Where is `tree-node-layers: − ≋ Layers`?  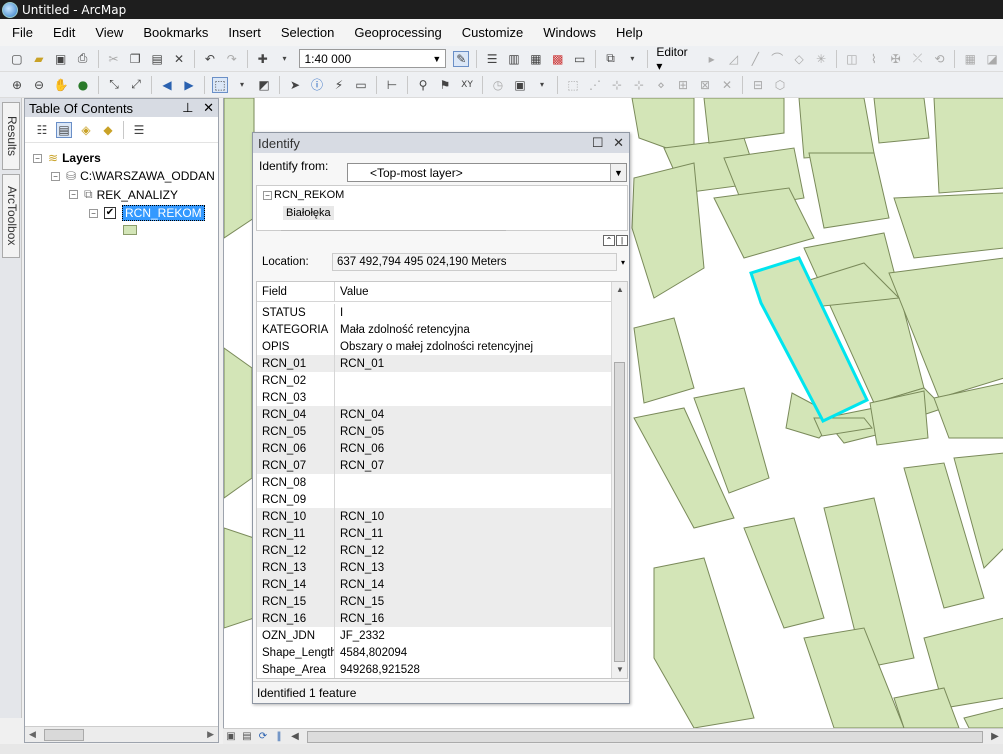 tree-node-layers: − ≋ Layers is located at coordinates (67, 158).